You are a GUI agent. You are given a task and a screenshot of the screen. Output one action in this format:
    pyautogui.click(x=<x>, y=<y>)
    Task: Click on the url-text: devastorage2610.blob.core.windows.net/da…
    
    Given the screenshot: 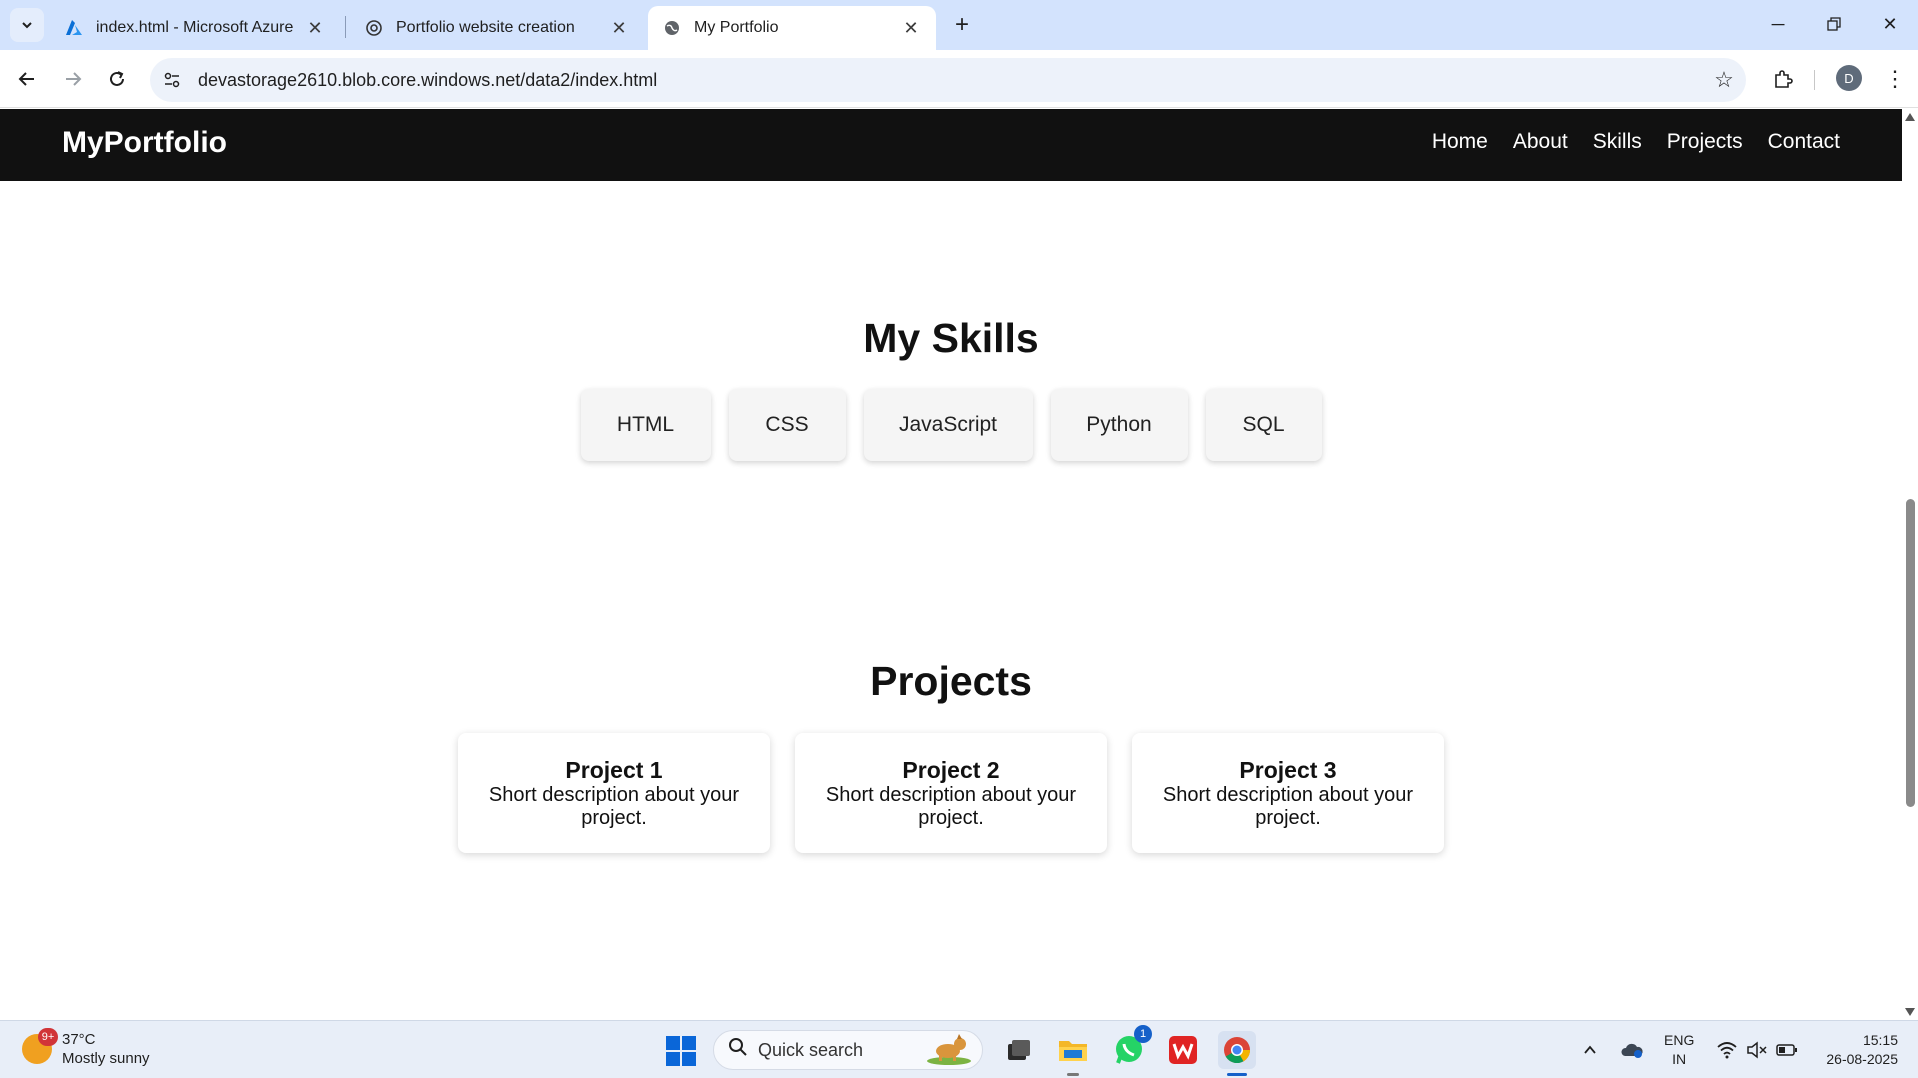 What is the action you would take?
    pyautogui.click(x=950, y=80)
    